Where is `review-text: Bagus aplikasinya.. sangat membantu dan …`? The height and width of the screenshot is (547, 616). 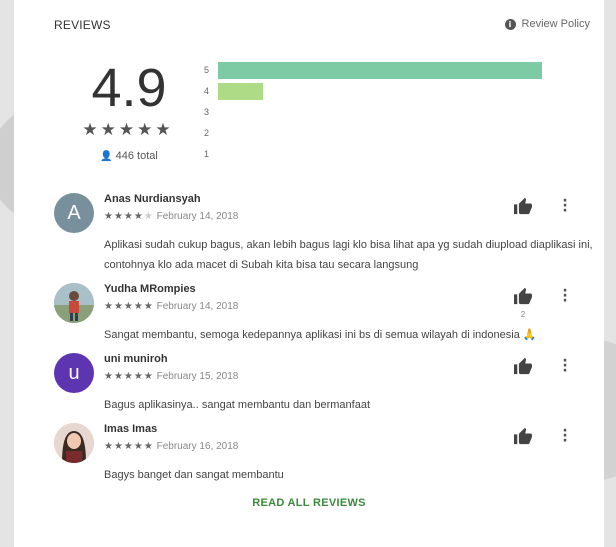 review-text: Bagus aplikasinya.. sangat membantu dan … is located at coordinates (237, 405).